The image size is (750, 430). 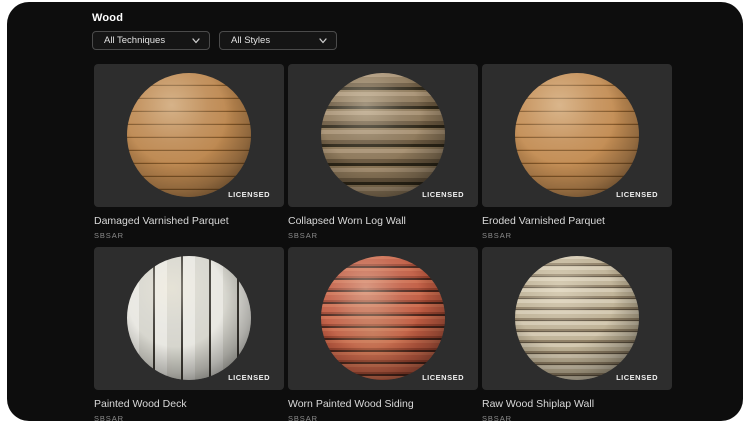 I want to click on material-title: Damaged Varnished Parquet, so click(x=189, y=221).